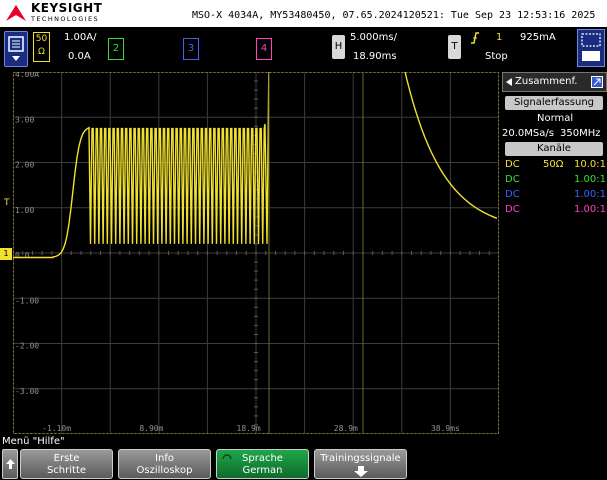 The height and width of the screenshot is (480, 607). What do you see at coordinates (164, 458) in the screenshot?
I see `softkey-2-line1: Info` at bounding box center [164, 458].